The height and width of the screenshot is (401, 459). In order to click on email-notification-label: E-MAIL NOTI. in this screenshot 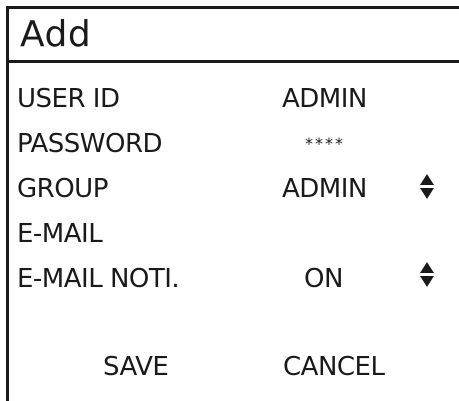, I will do `click(98, 279)`.